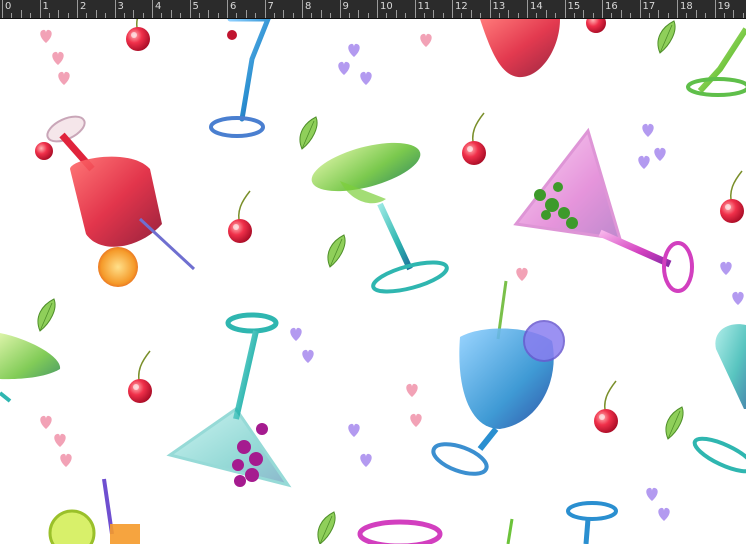 This screenshot has height=544, width=746. Describe the element at coordinates (424, 6) in the screenshot. I see `ruler-label: 11` at that location.